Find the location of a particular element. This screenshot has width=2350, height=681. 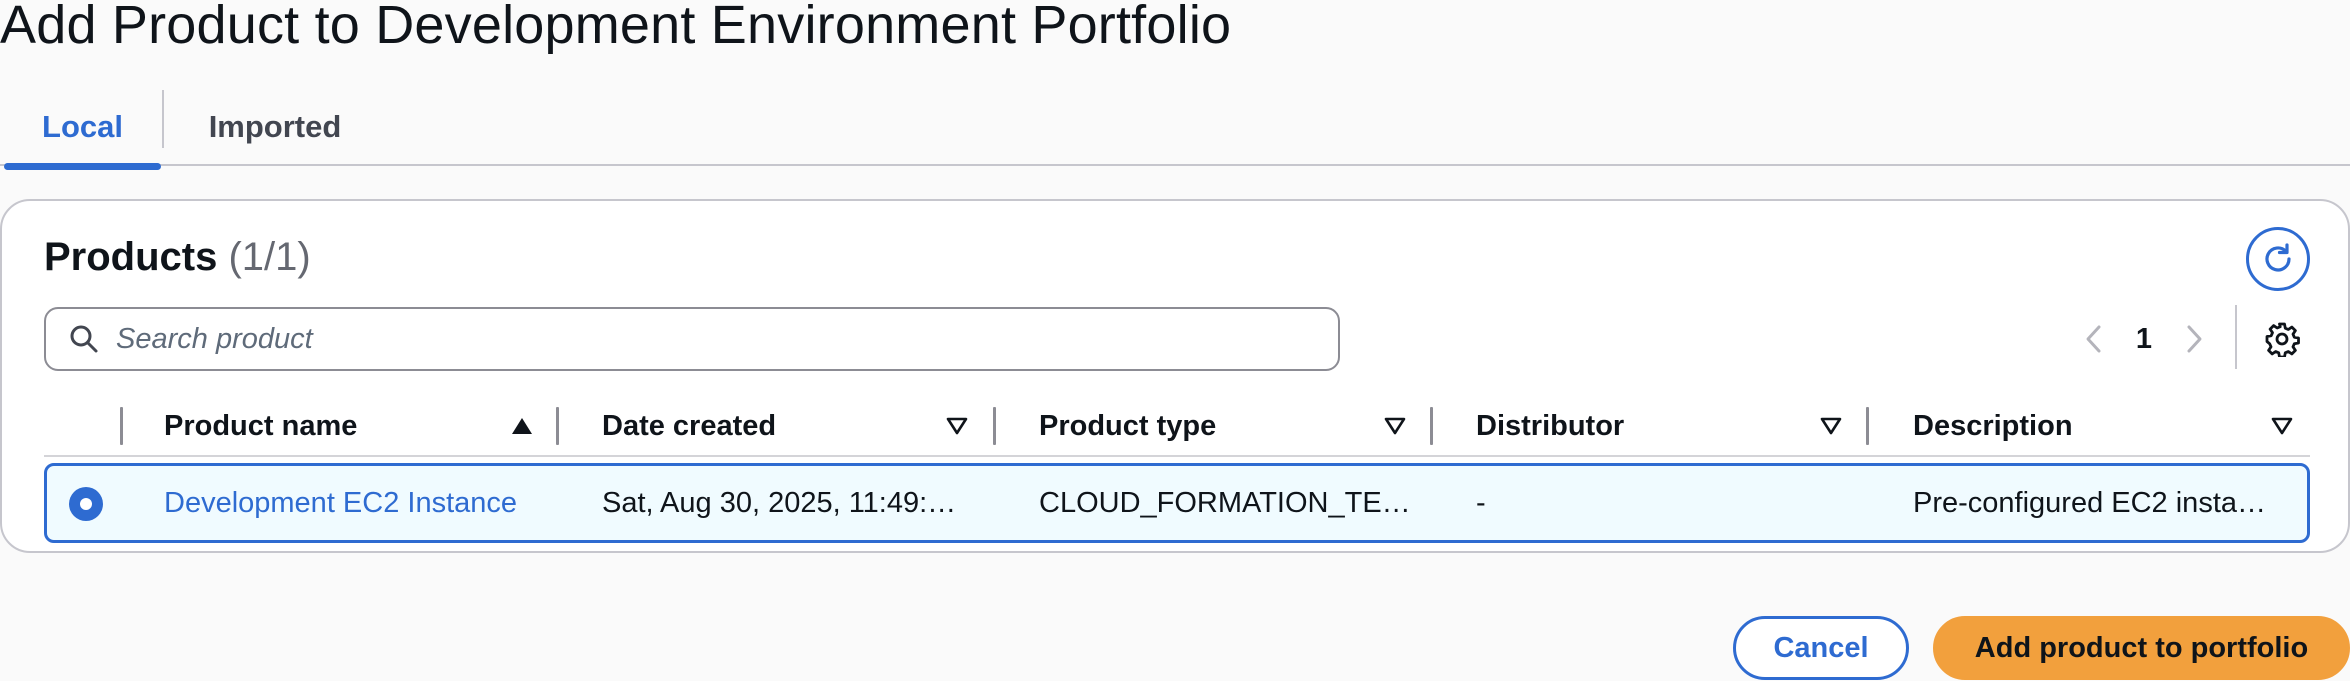

page-number: 1 is located at coordinates (2144, 339).